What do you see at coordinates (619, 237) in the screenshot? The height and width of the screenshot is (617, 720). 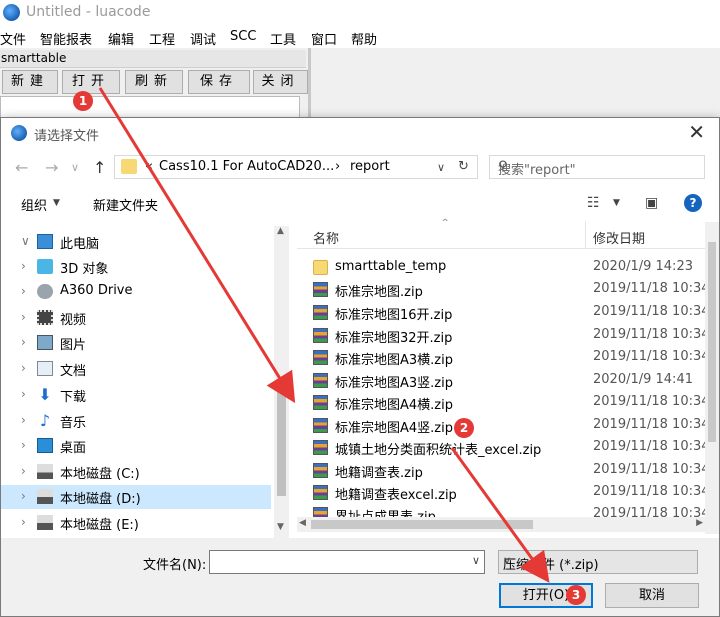 I see `column-date: 修改日期` at bounding box center [619, 237].